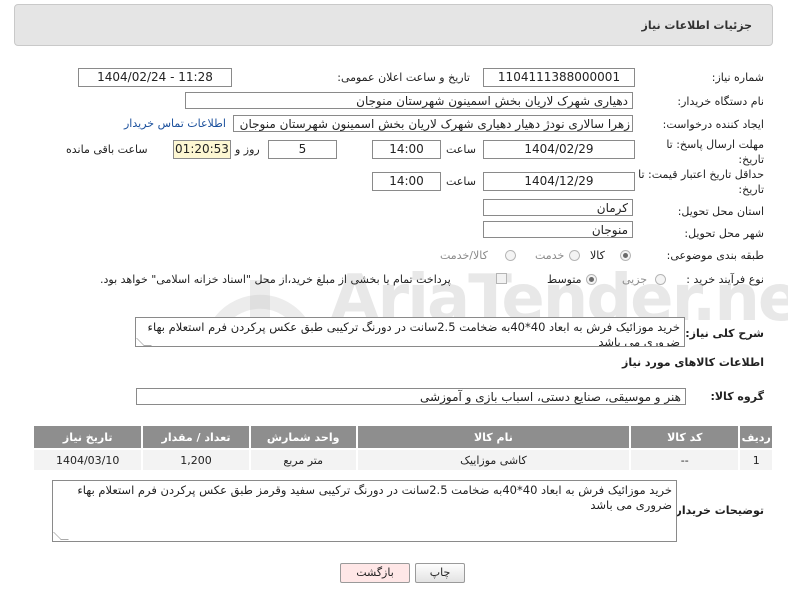 This screenshot has height=598, width=788. I want to click on remaining-time-field: 01:20:53, so click(202, 149).